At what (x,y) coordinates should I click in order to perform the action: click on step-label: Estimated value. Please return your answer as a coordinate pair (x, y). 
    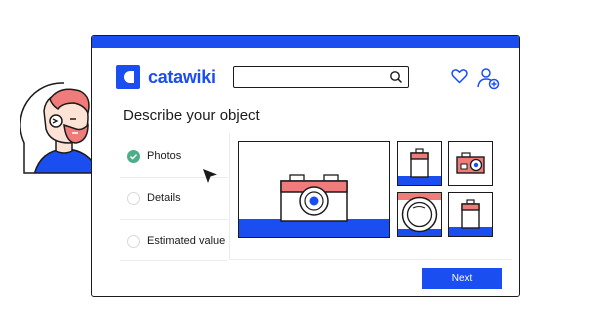
    Looking at the image, I should click on (186, 241).